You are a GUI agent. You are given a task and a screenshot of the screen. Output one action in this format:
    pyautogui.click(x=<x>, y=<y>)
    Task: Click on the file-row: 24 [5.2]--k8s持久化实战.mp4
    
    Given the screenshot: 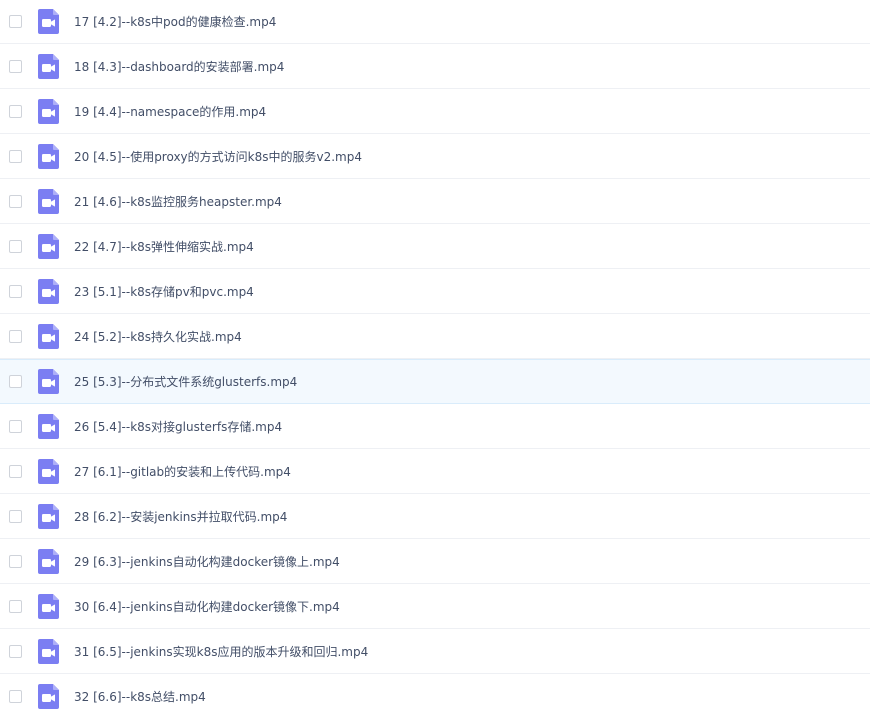 What is the action you would take?
    pyautogui.click(x=435, y=336)
    